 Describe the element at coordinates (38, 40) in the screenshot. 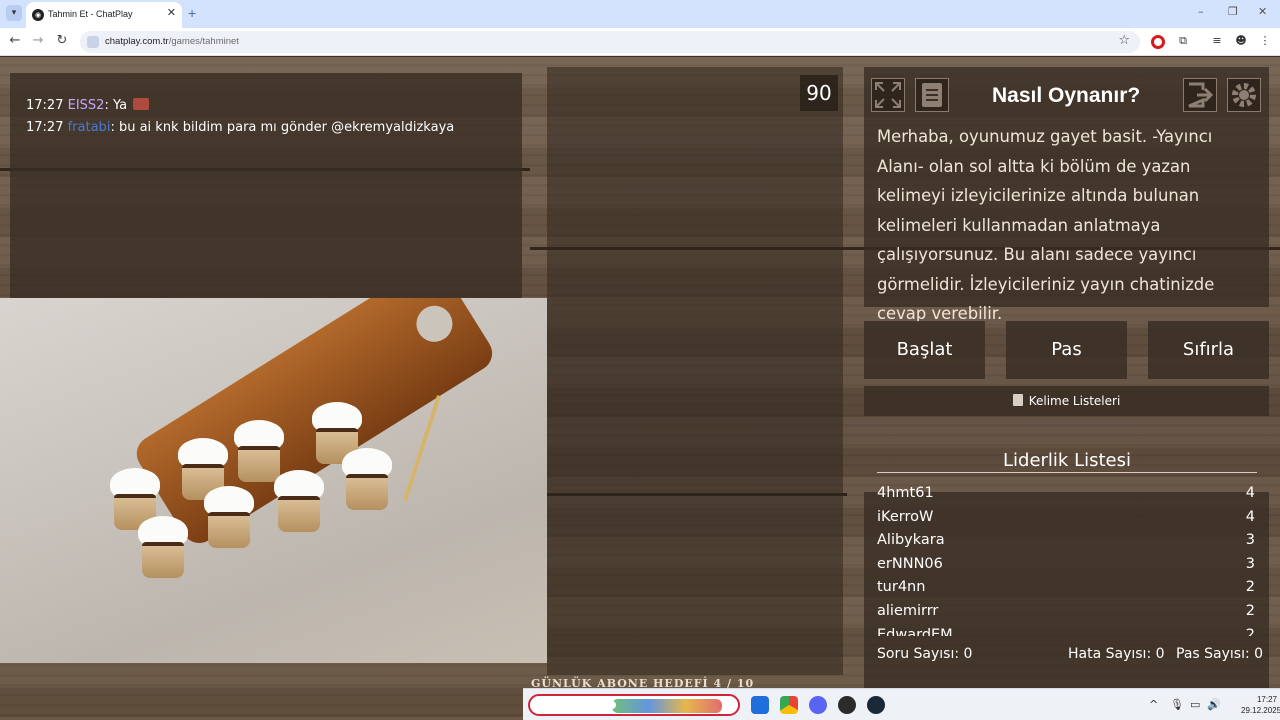

I see `forward-icon: →` at that location.